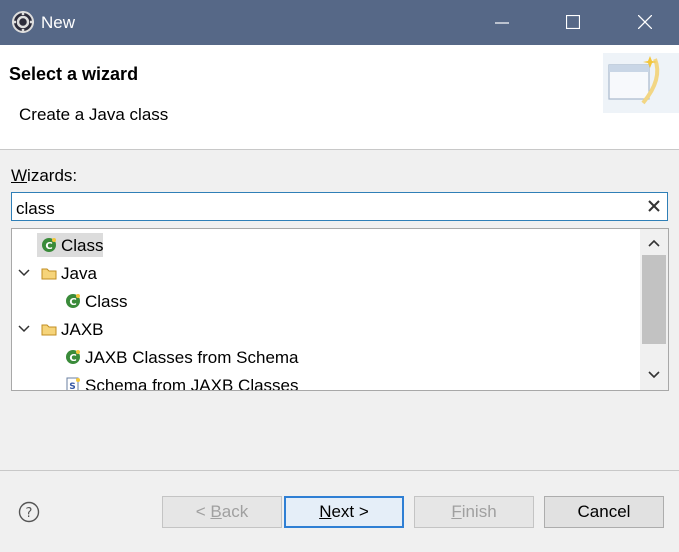 The width and height of the screenshot is (679, 552). I want to click on minimize-button, so click(502, 22).